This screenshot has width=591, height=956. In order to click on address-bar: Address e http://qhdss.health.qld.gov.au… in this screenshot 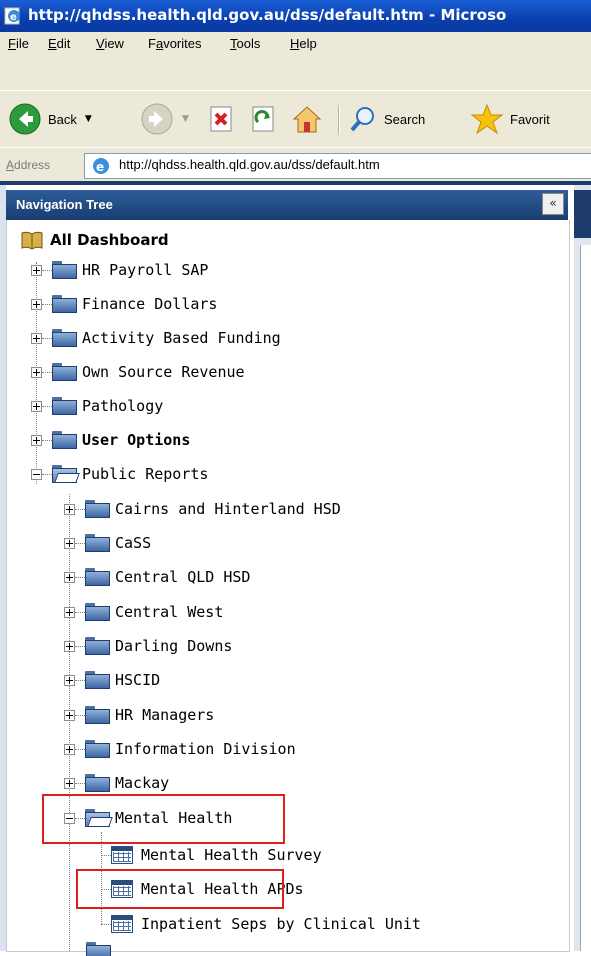, I will do `click(295, 164)`.